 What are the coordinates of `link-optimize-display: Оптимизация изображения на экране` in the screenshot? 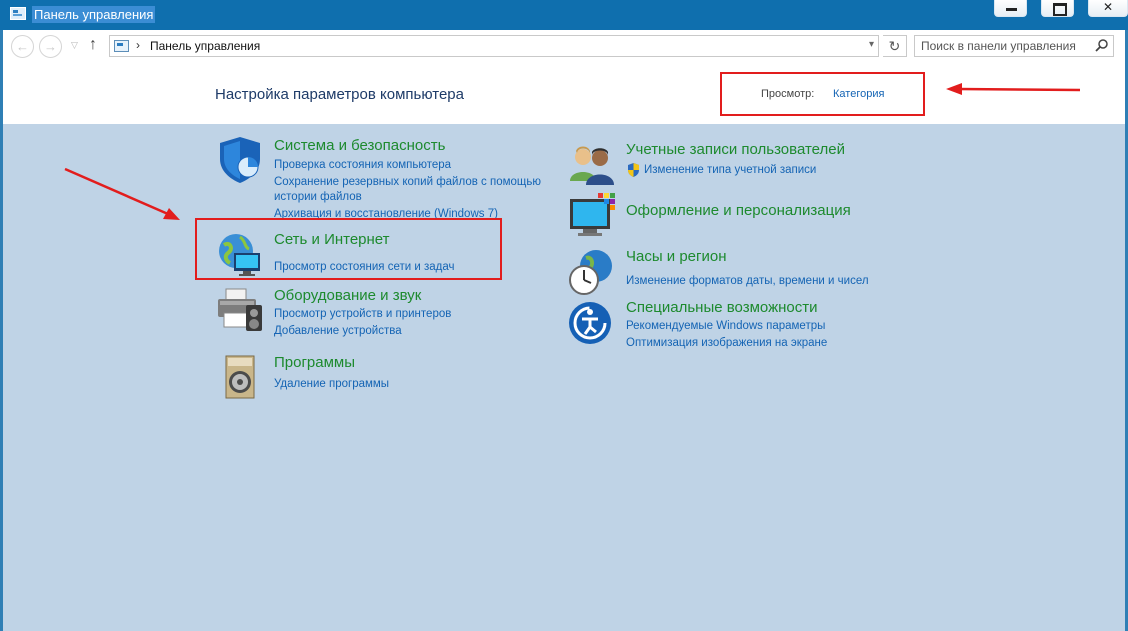 It's located at (726, 343).